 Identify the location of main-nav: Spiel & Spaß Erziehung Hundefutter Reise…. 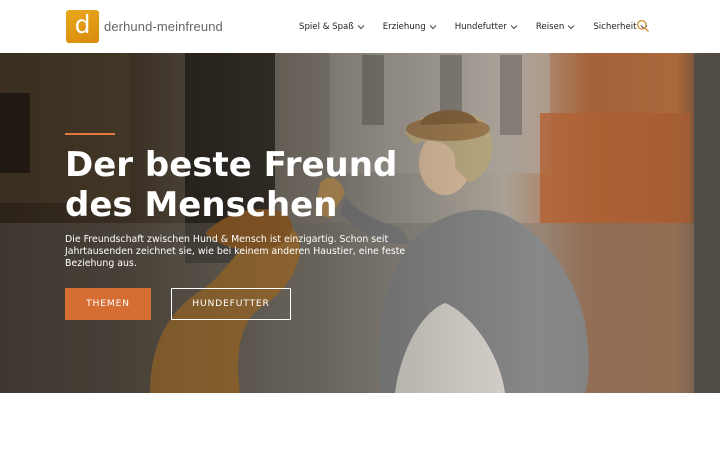
(482, 26).